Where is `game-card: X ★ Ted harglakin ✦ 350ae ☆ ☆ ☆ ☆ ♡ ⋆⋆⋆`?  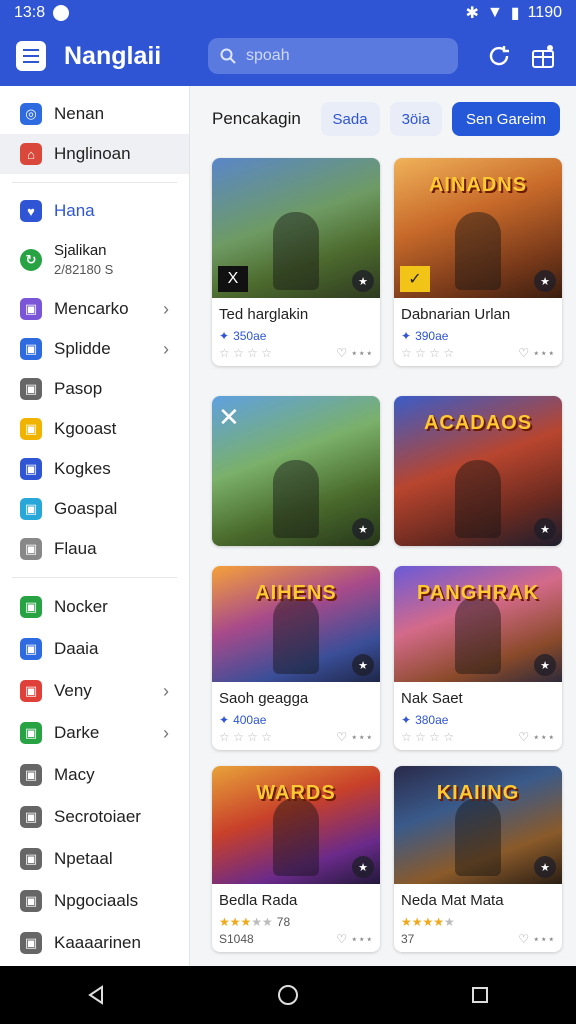
game-card: X ★ Ted harglakin ✦ 350ae ☆ ☆ ☆ ☆ ♡ ⋆⋆⋆ is located at coordinates (296, 262).